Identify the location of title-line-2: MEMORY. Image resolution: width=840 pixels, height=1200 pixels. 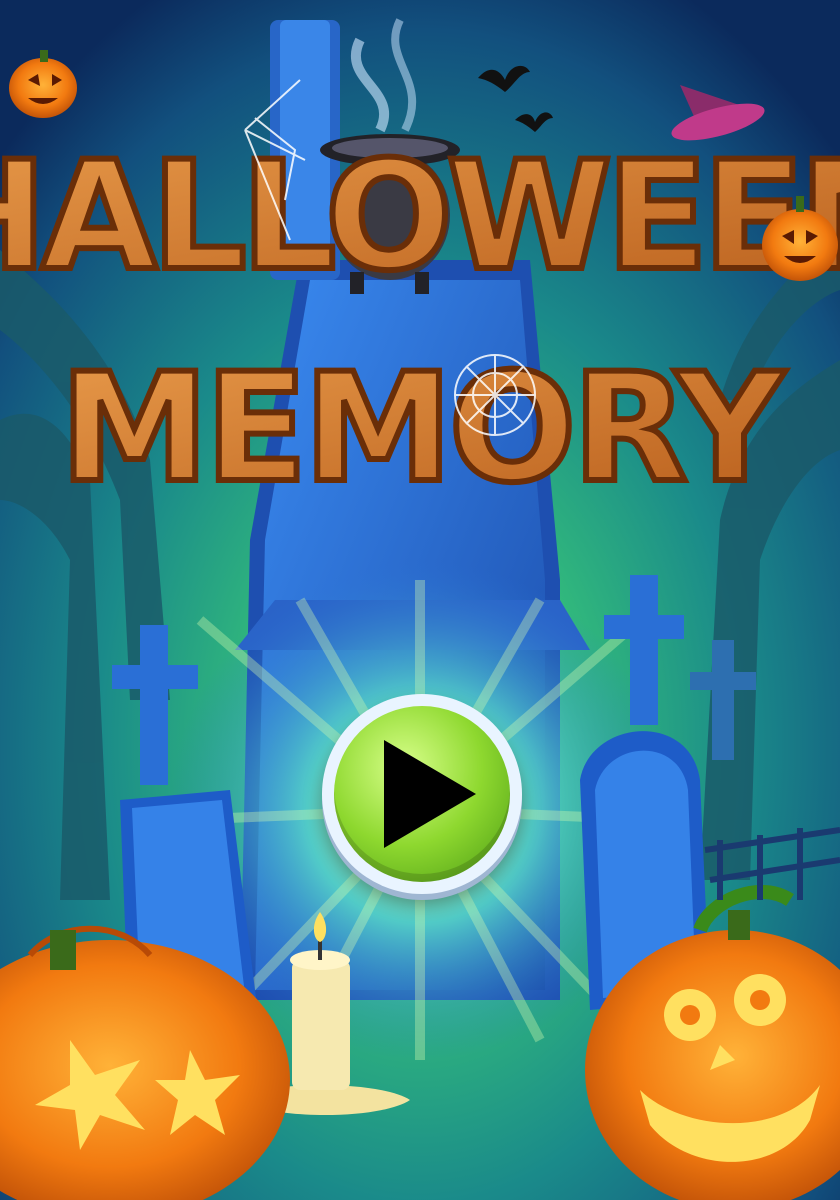
(423, 429).